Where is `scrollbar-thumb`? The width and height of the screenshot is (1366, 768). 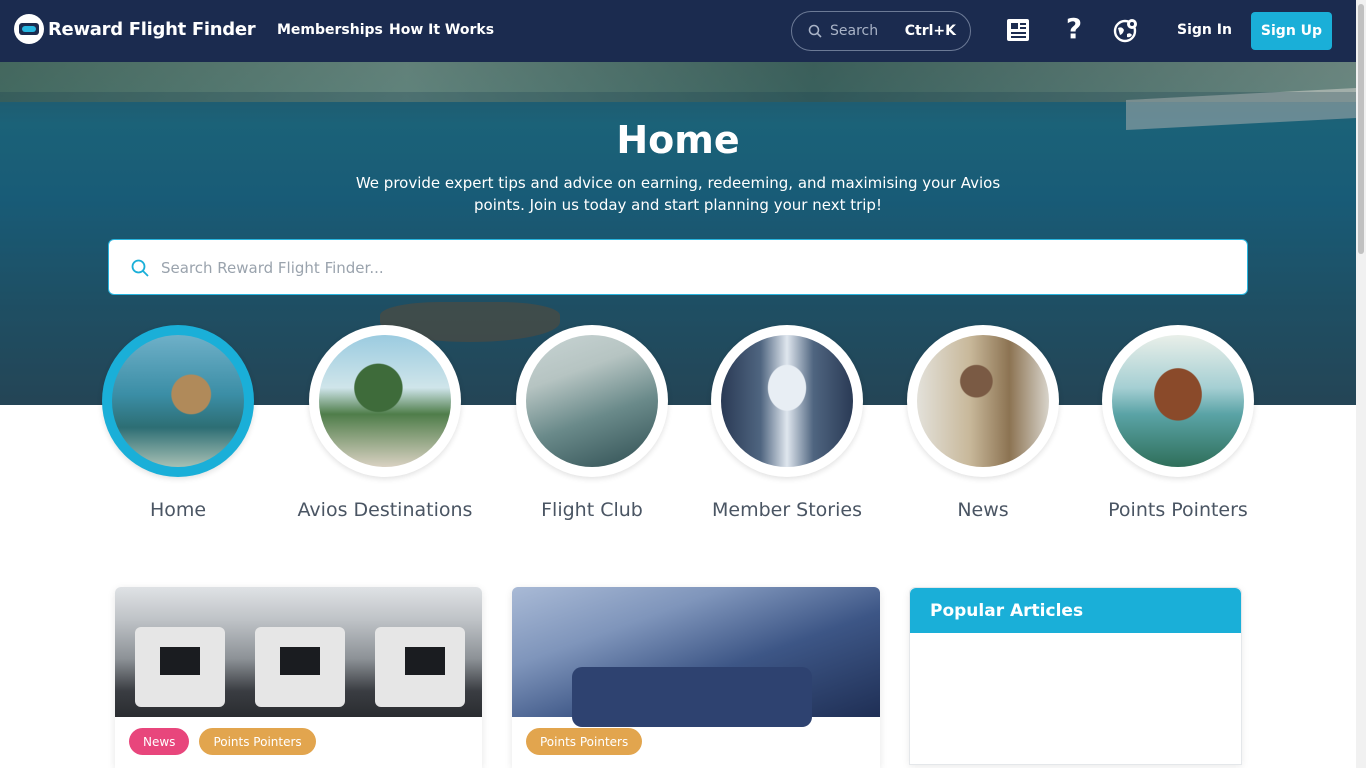
scrollbar-thumb is located at coordinates (1361, 129).